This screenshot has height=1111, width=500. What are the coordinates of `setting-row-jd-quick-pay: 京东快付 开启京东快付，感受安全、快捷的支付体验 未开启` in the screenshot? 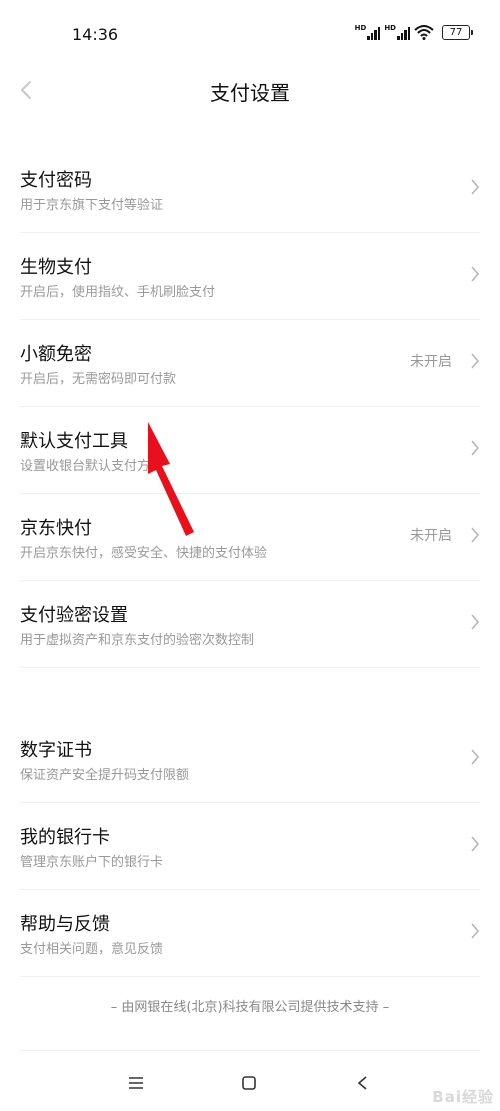 It's located at (250, 537).